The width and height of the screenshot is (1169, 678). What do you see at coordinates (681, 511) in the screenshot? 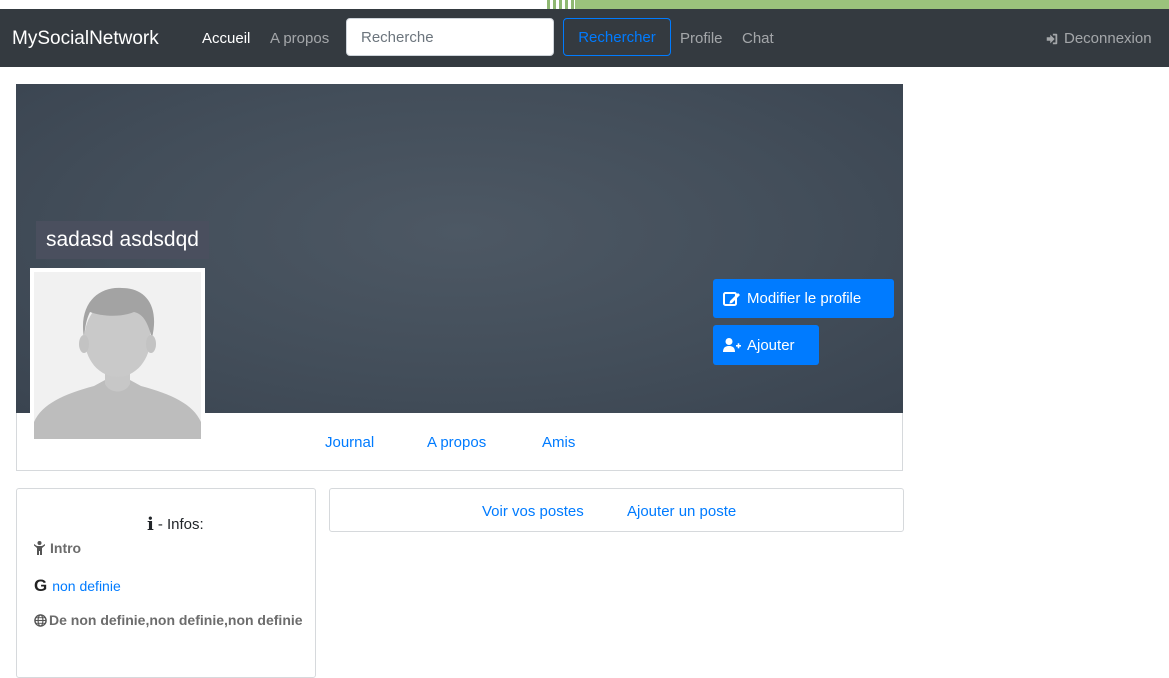
I see `add-post-link: Ajouter un poste` at bounding box center [681, 511].